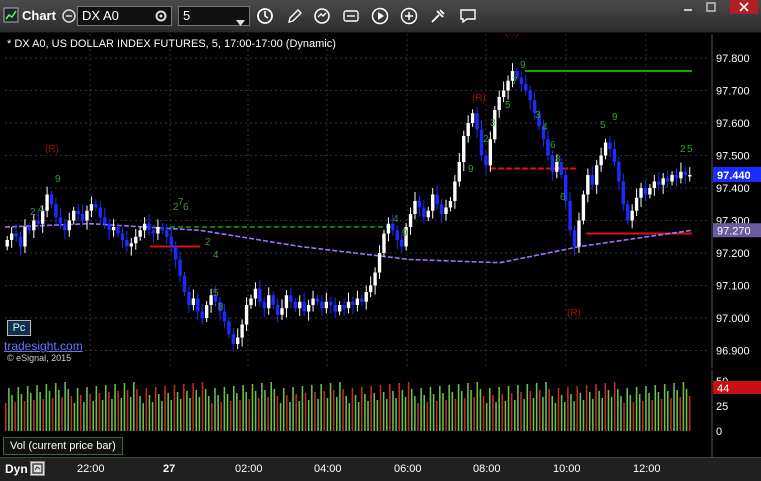 The width and height of the screenshot is (761, 481). Describe the element at coordinates (322, 16) in the screenshot. I see `refresh-icon` at that location.